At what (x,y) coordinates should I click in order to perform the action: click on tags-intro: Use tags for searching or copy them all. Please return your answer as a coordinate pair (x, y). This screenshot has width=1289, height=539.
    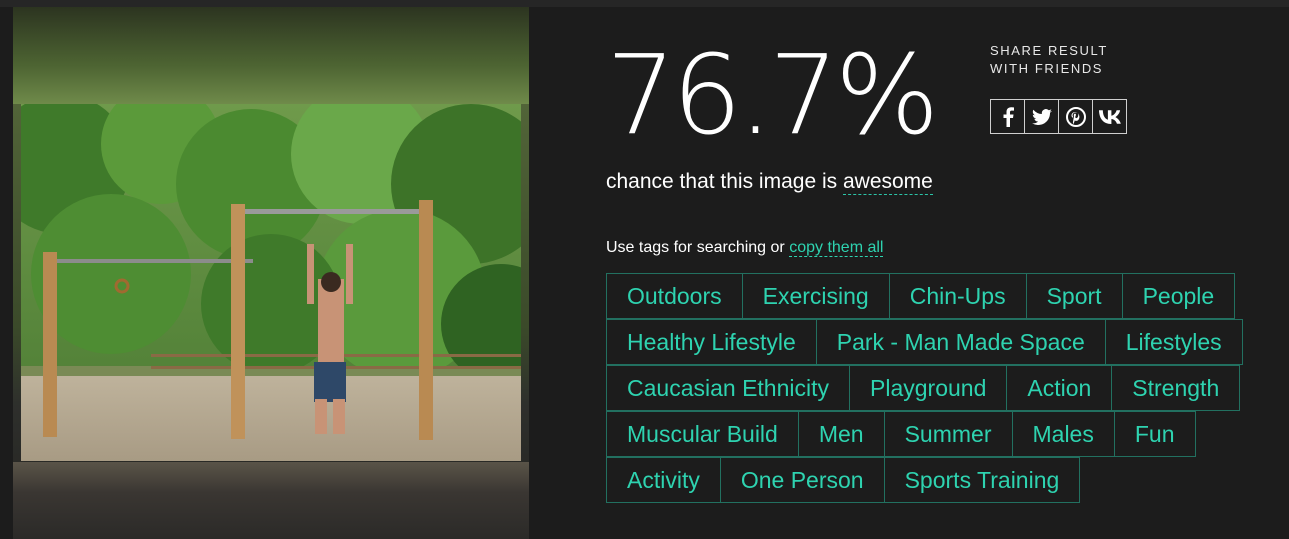
    Looking at the image, I should click on (745, 248).